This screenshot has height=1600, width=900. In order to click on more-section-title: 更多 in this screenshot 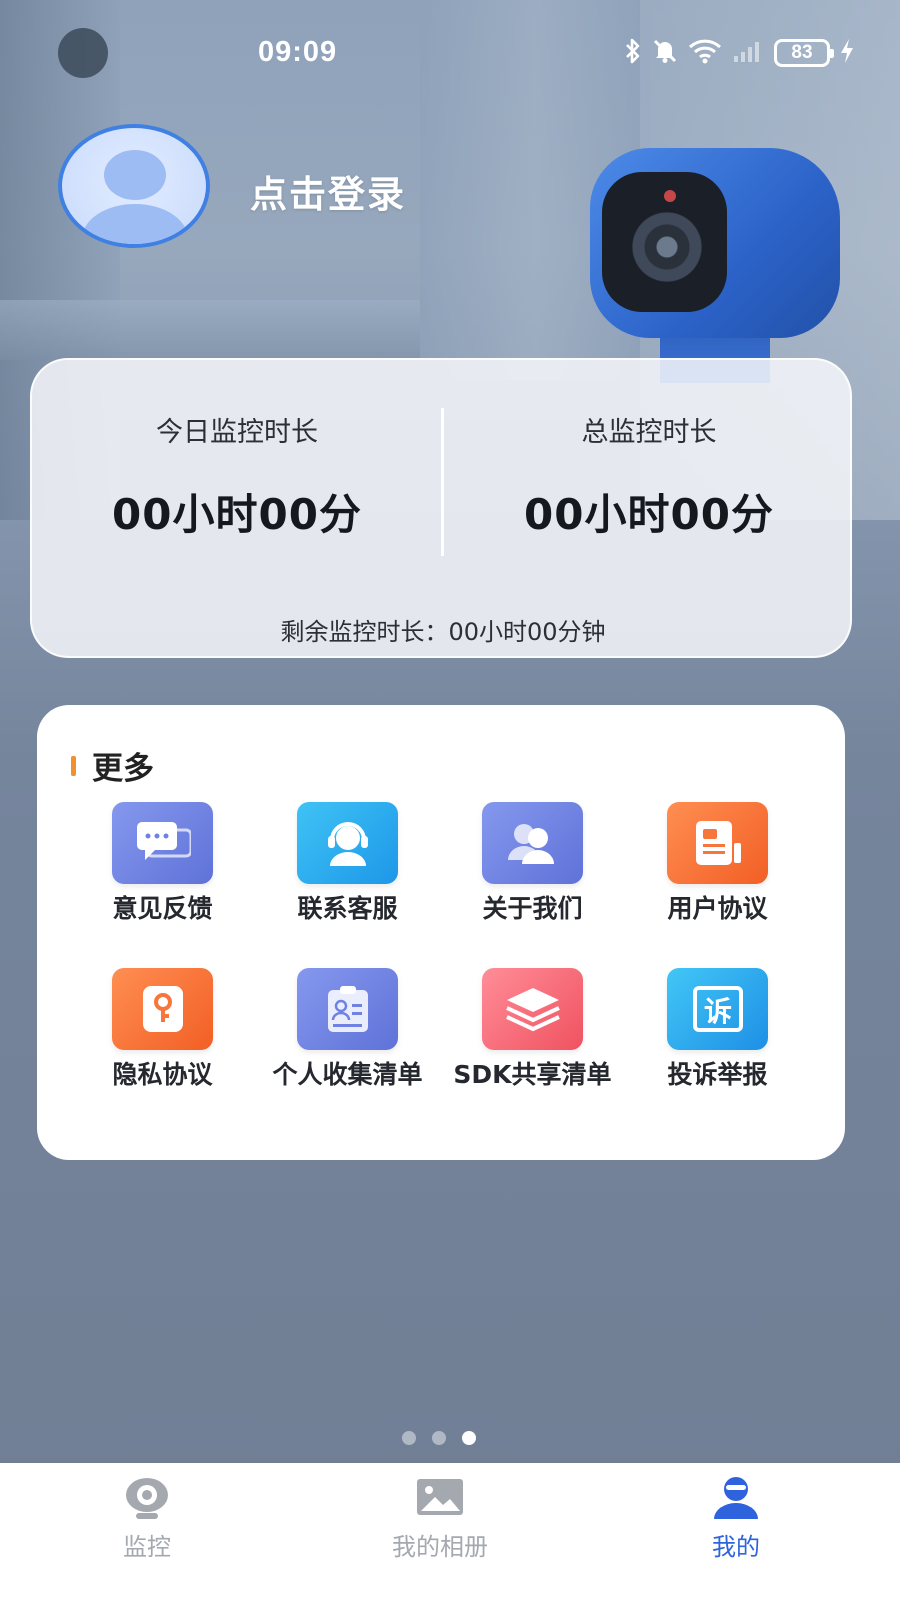, I will do `click(112, 765)`.